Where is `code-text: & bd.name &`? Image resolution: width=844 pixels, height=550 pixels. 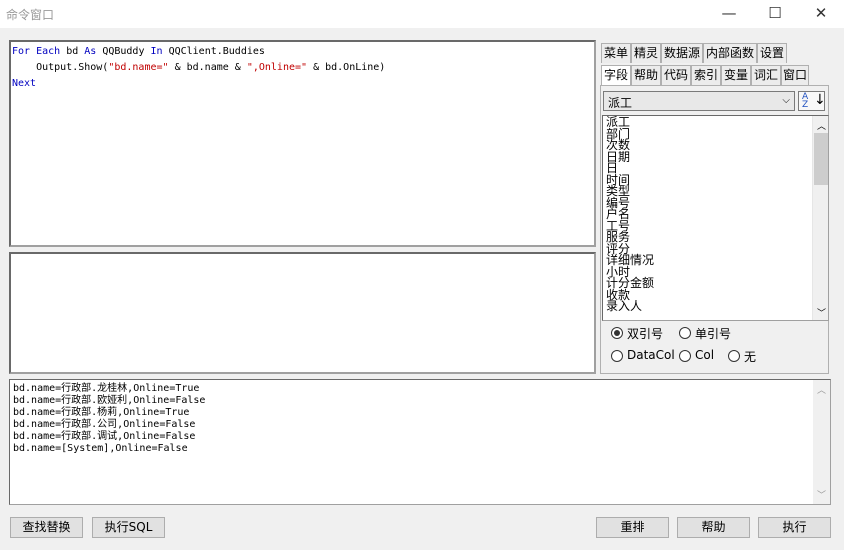 code-text: & bd.name & is located at coordinates (207, 67).